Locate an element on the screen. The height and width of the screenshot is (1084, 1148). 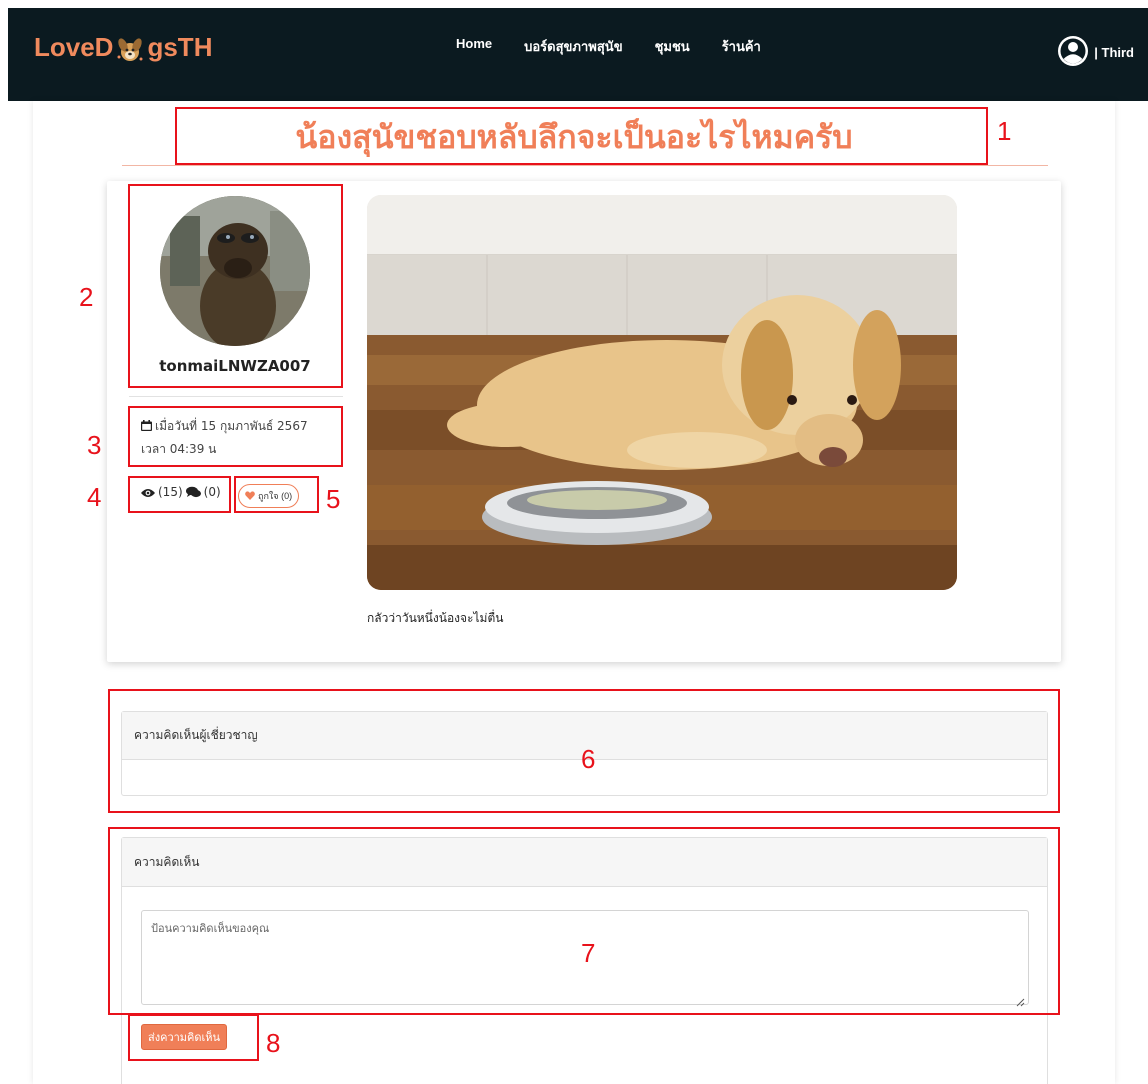
annotation-number-6: 6 is located at coordinates (588, 759).